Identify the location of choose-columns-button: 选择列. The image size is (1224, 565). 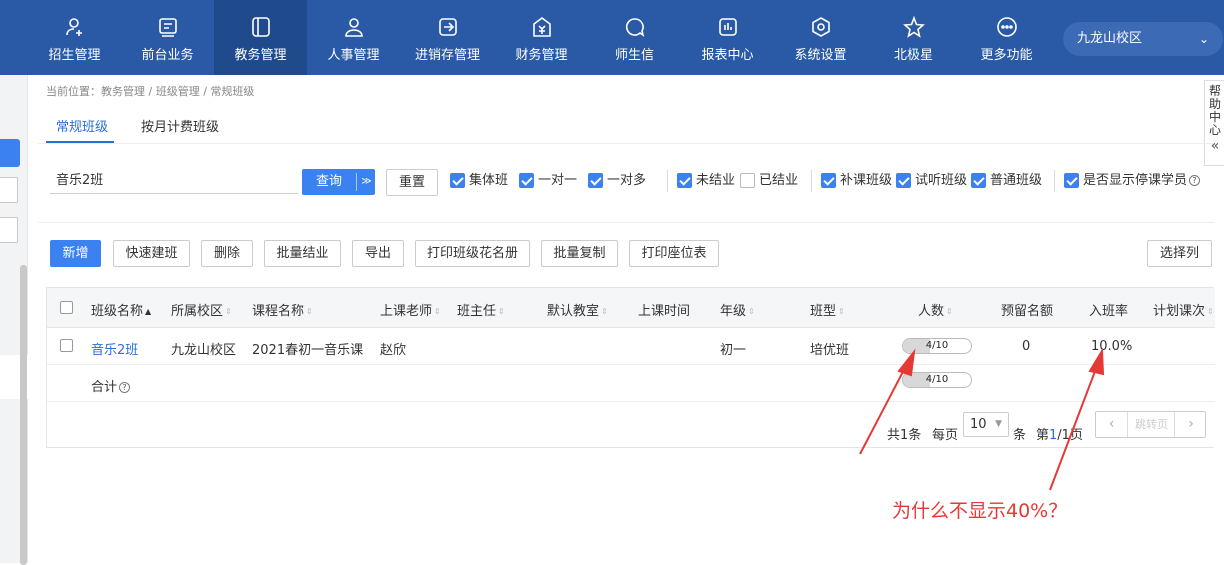
(1179, 253).